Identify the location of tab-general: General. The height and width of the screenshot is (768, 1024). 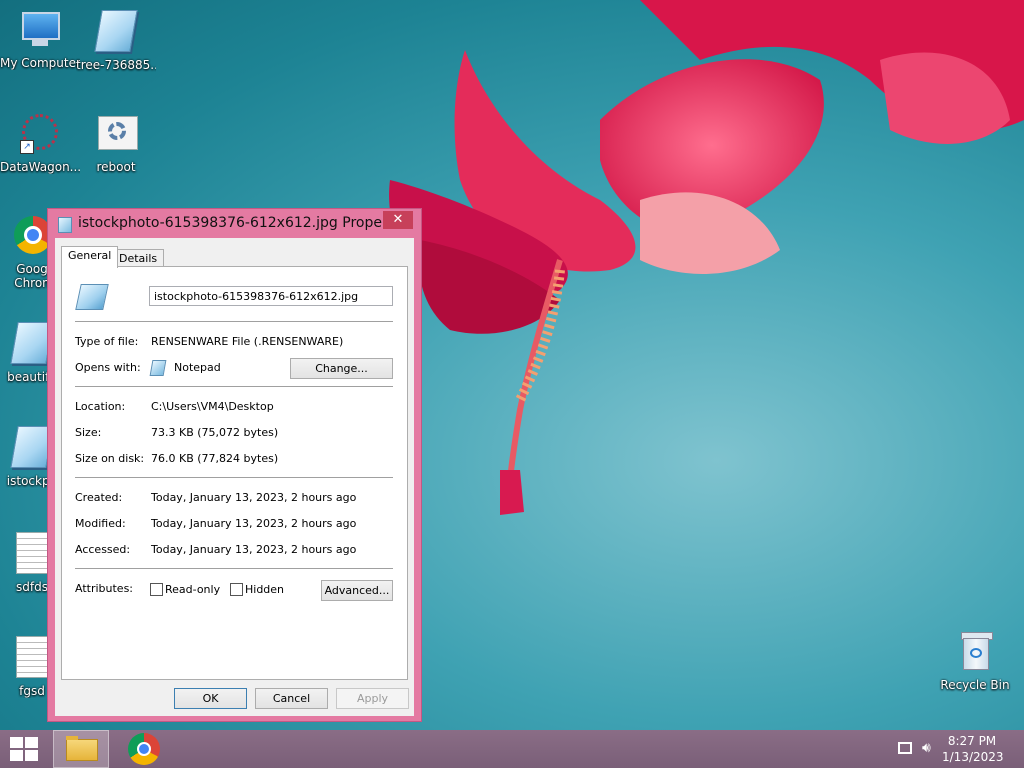
(90, 257).